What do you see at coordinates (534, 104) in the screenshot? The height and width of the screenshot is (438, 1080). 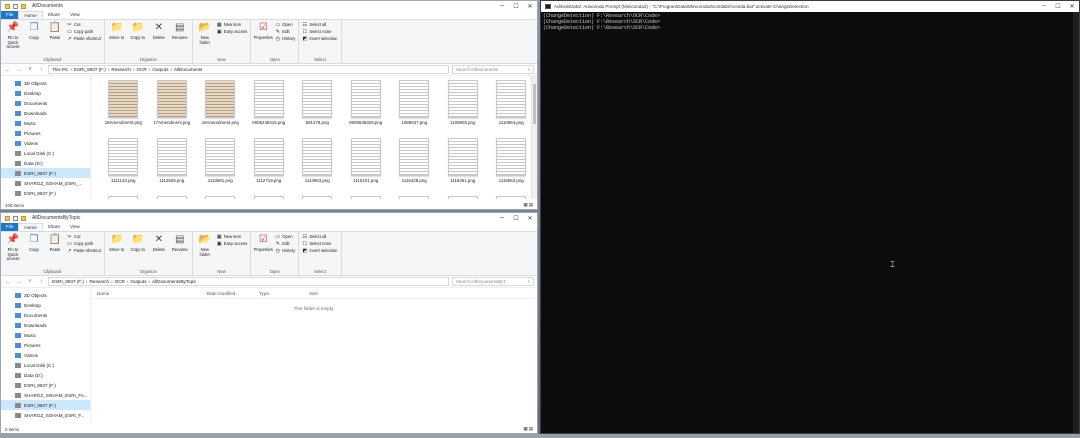 I see `scrollbar-thumb` at bounding box center [534, 104].